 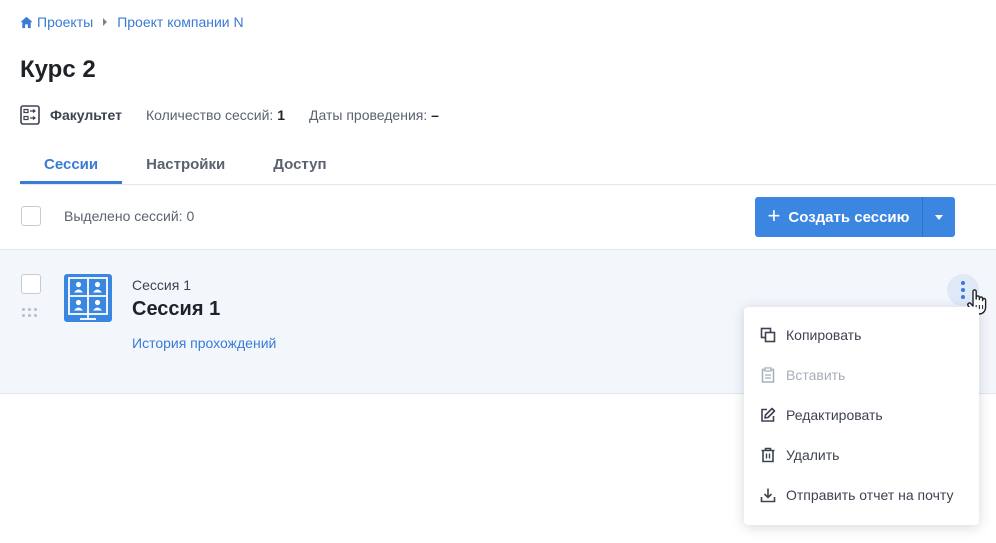 What do you see at coordinates (31, 216) in the screenshot?
I see `select-all-checkbox` at bounding box center [31, 216].